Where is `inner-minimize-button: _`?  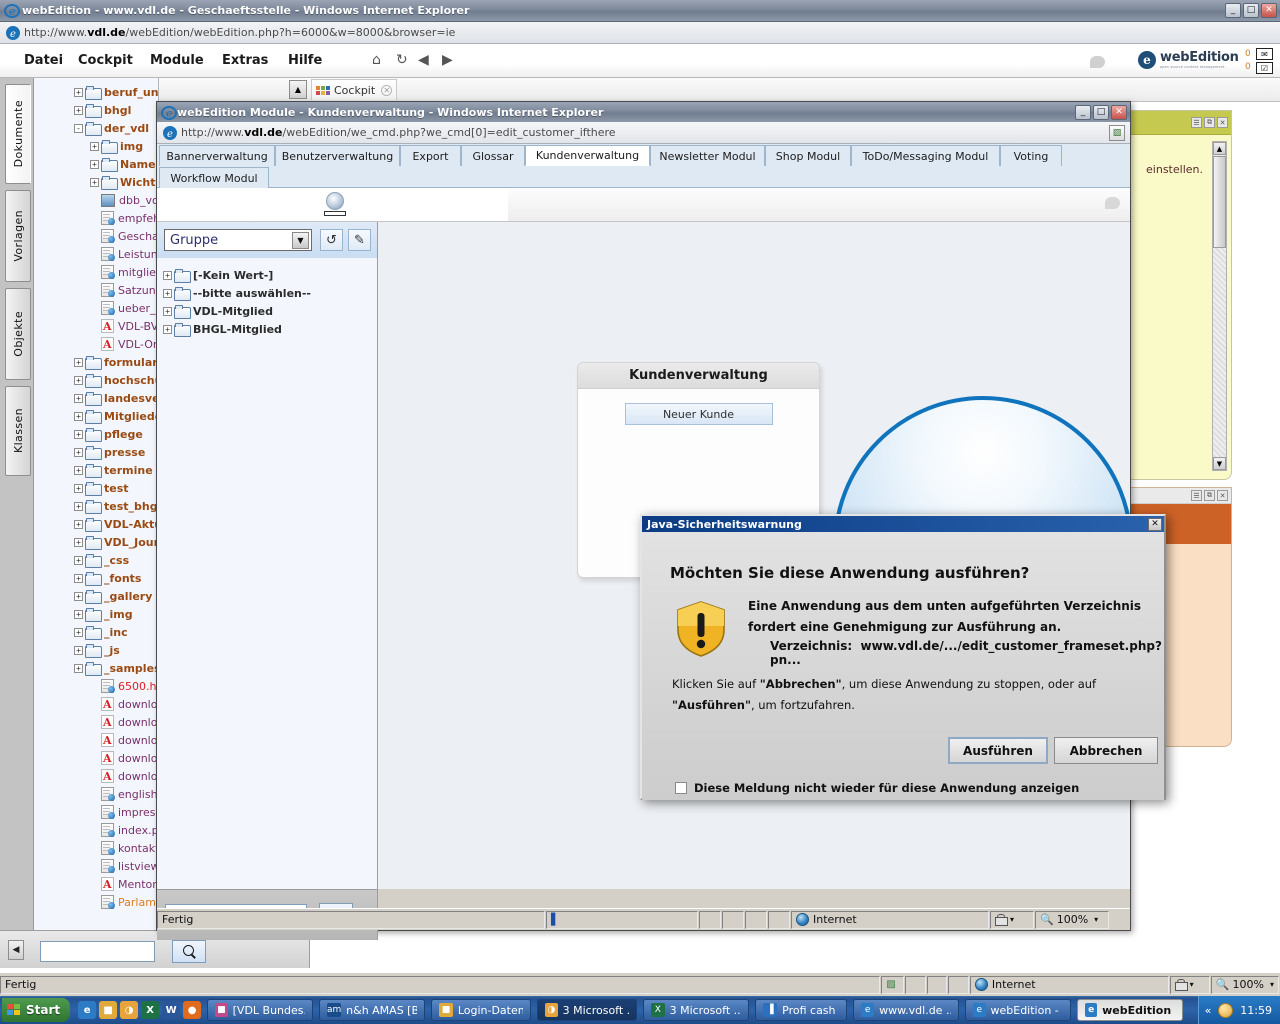
inner-minimize-button: _ is located at coordinates (1083, 112).